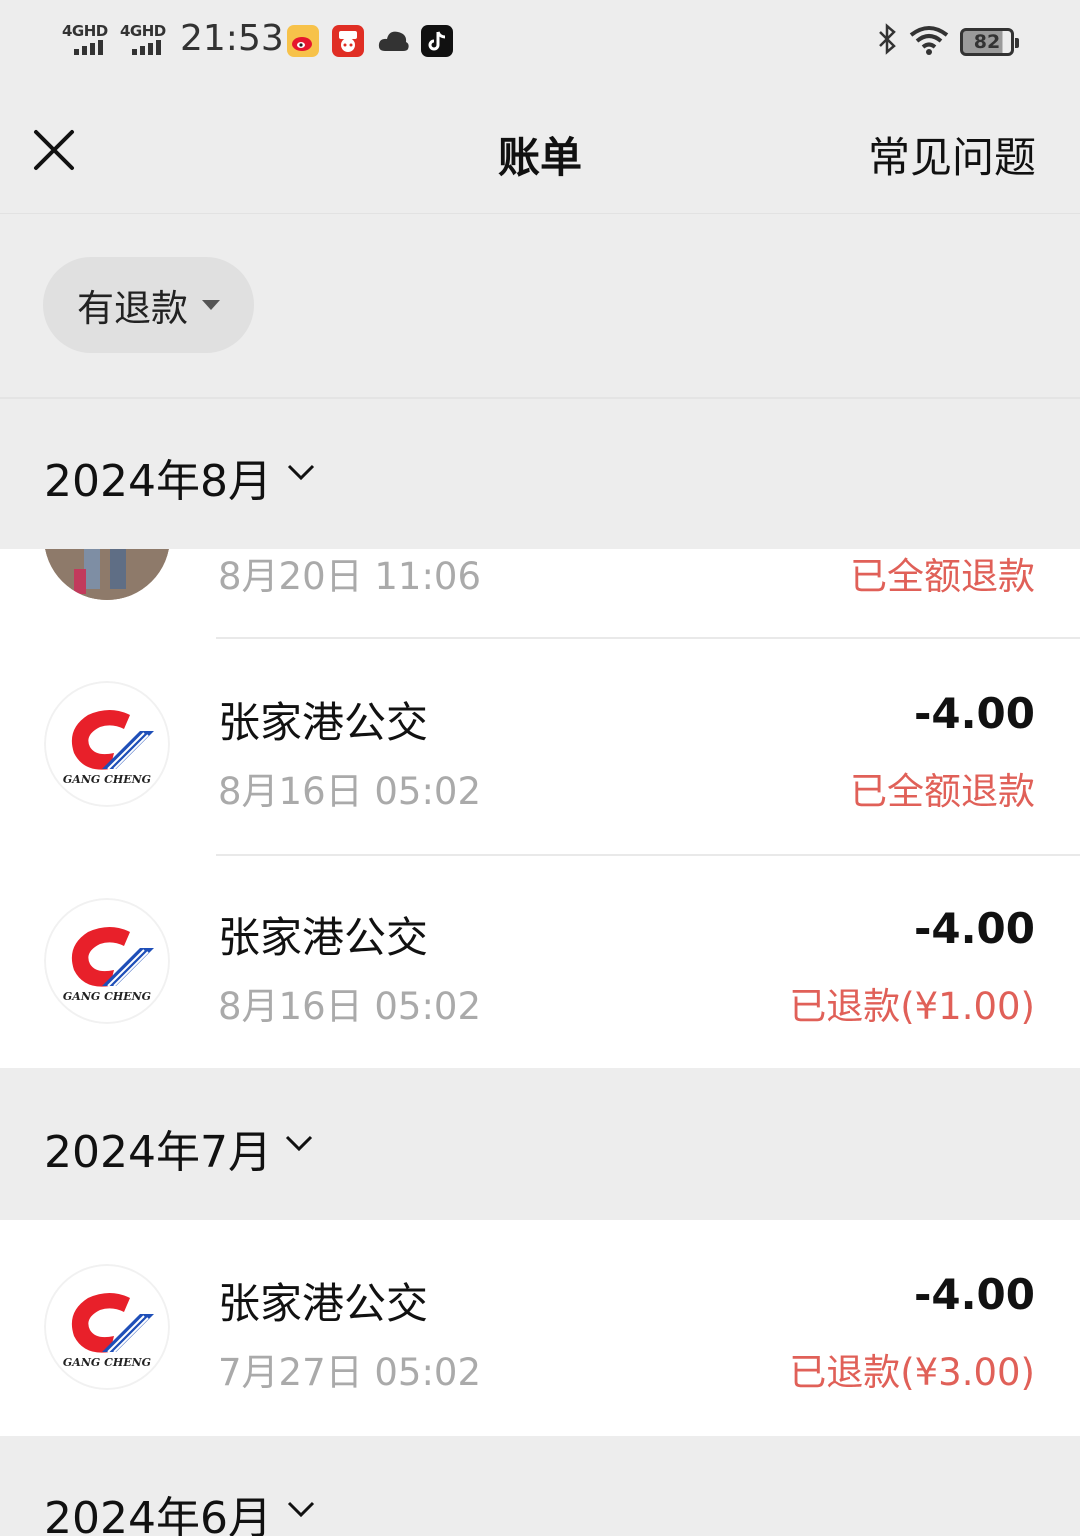 Image resolution: width=1080 pixels, height=1536 pixels. What do you see at coordinates (929, 42) in the screenshot?
I see `wifi-icon` at bounding box center [929, 42].